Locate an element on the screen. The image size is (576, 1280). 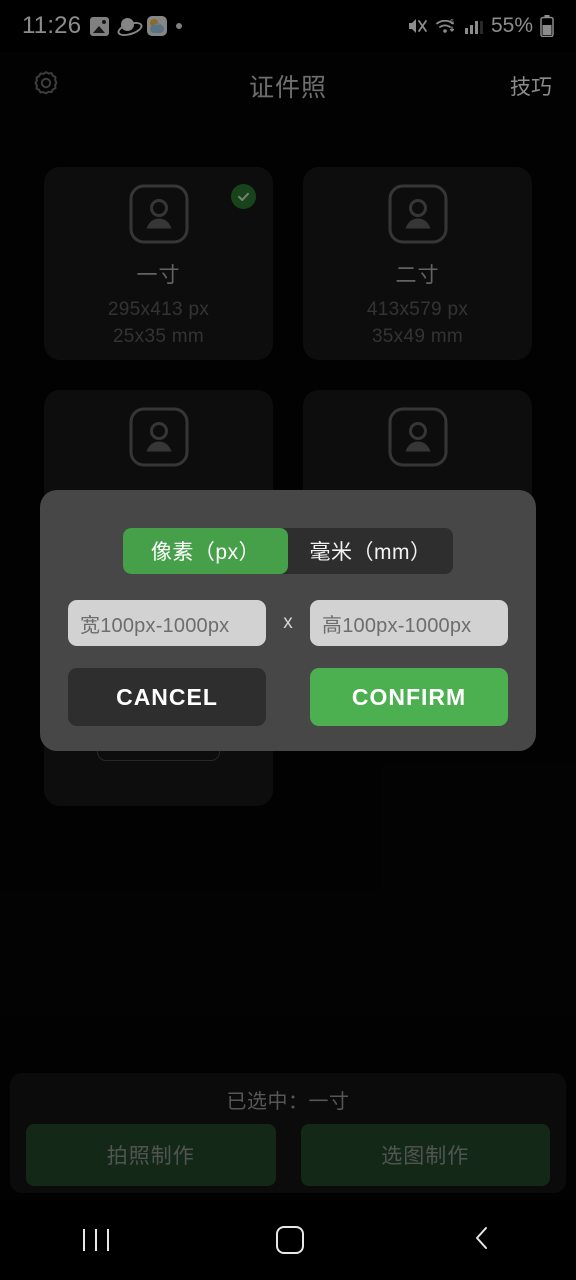
settings-button is located at coordinates (46, 86).